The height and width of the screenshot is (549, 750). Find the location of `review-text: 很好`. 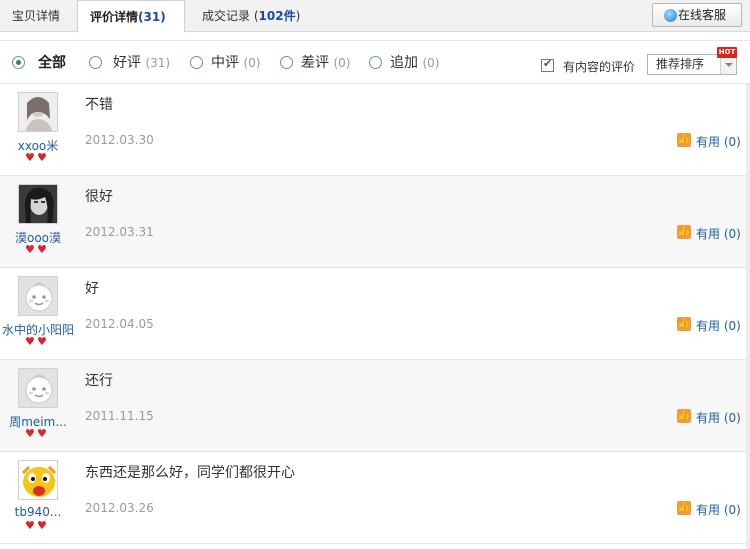

review-text: 很好 is located at coordinates (99, 197).